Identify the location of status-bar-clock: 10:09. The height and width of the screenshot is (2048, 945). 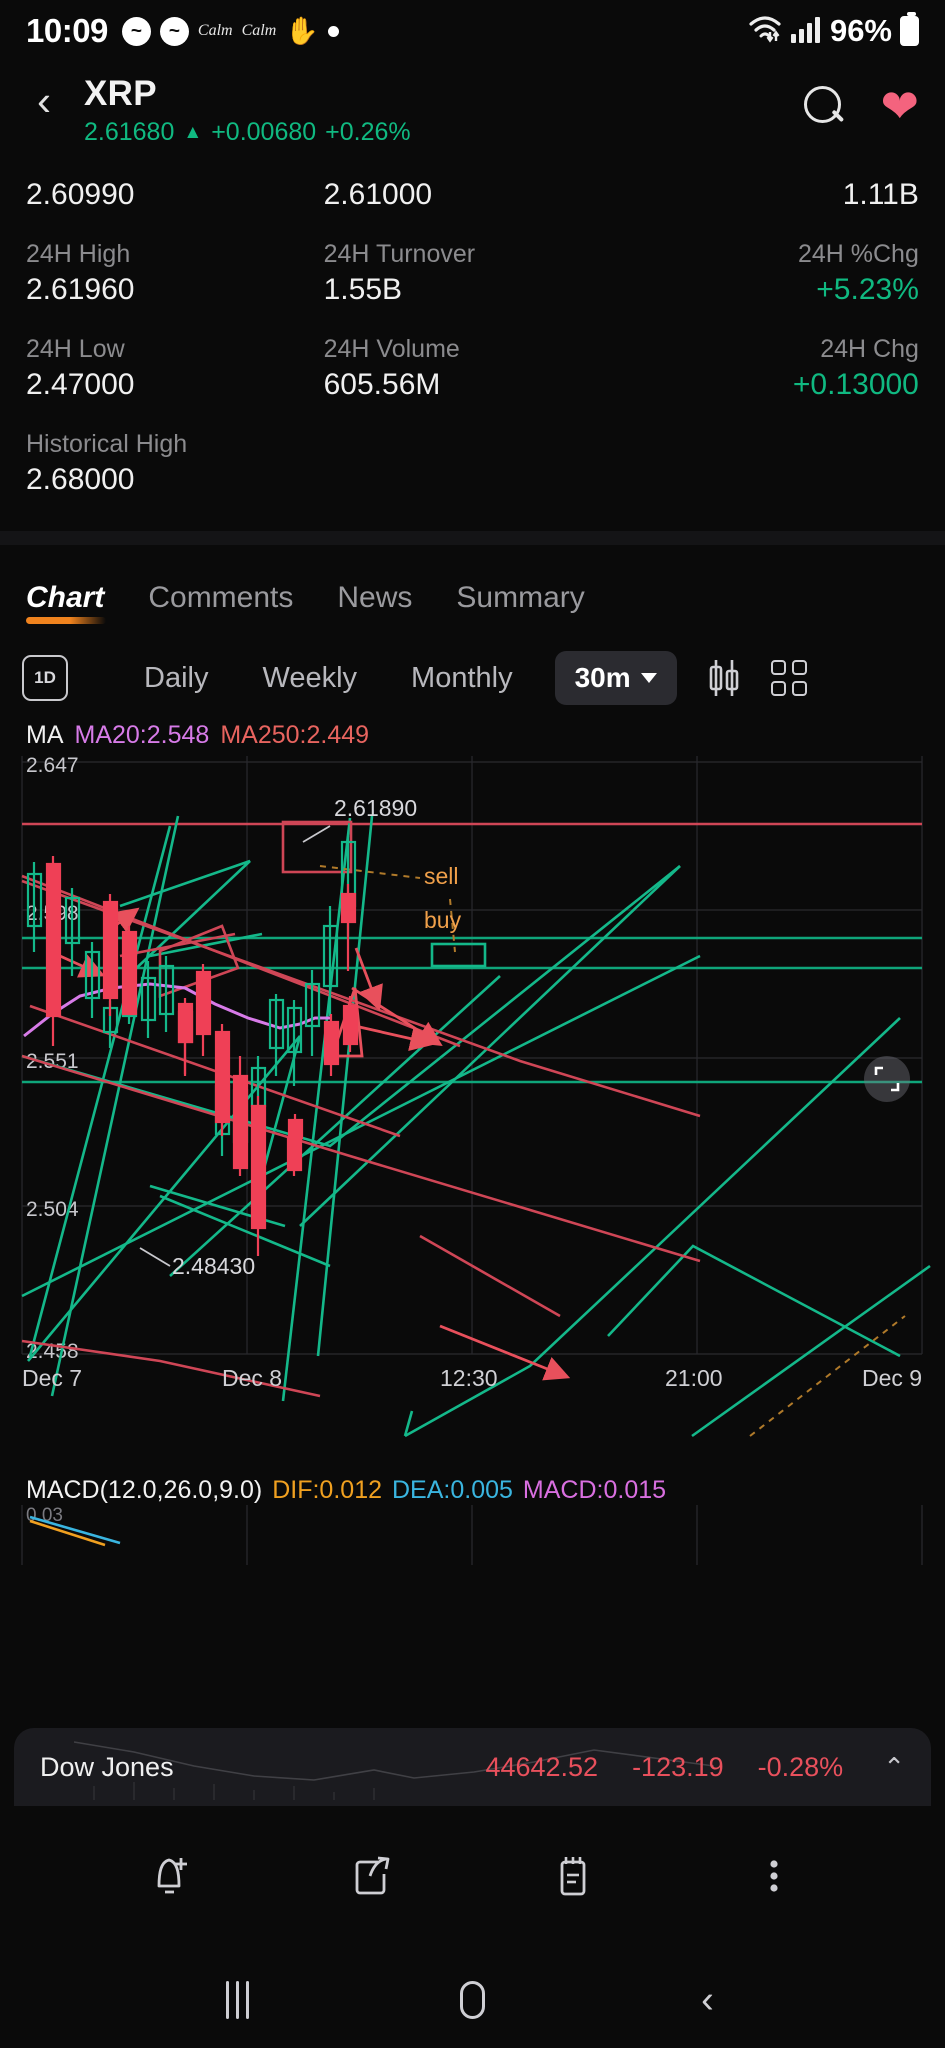
(67, 30).